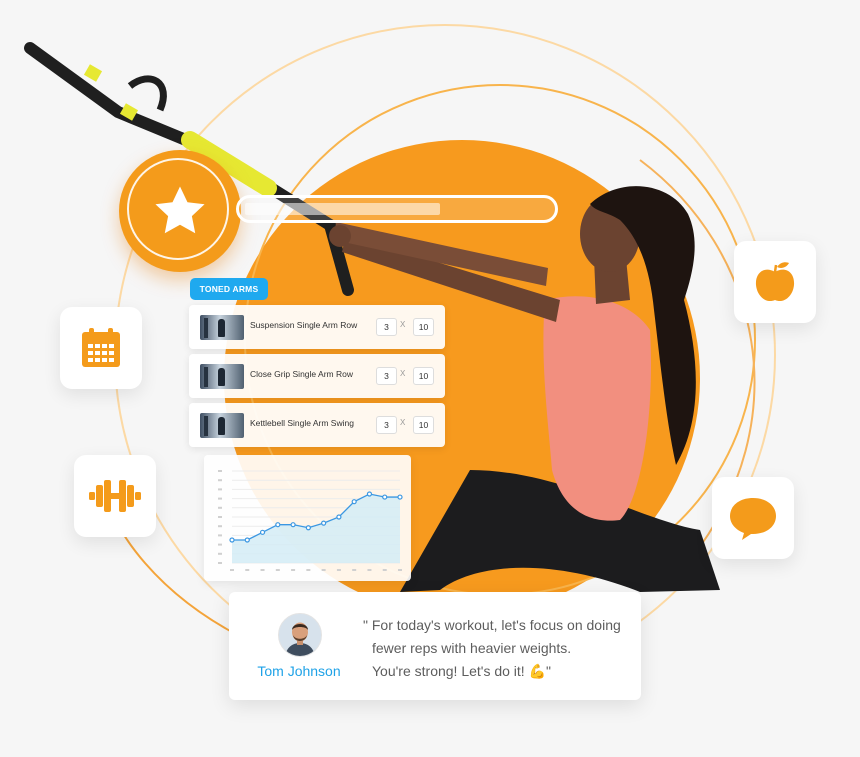  I want to click on calendar-tile, so click(101, 348).